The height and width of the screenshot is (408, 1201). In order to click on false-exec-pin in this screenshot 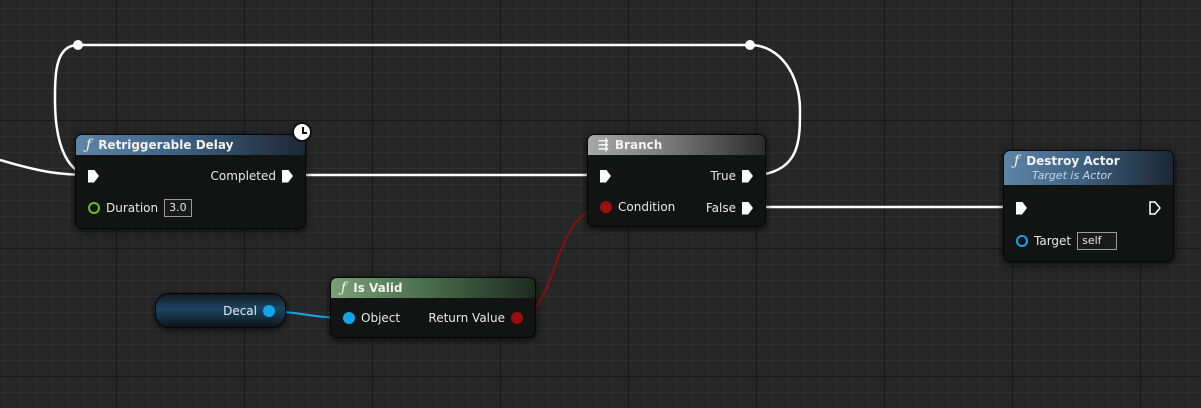, I will do `click(747, 208)`.